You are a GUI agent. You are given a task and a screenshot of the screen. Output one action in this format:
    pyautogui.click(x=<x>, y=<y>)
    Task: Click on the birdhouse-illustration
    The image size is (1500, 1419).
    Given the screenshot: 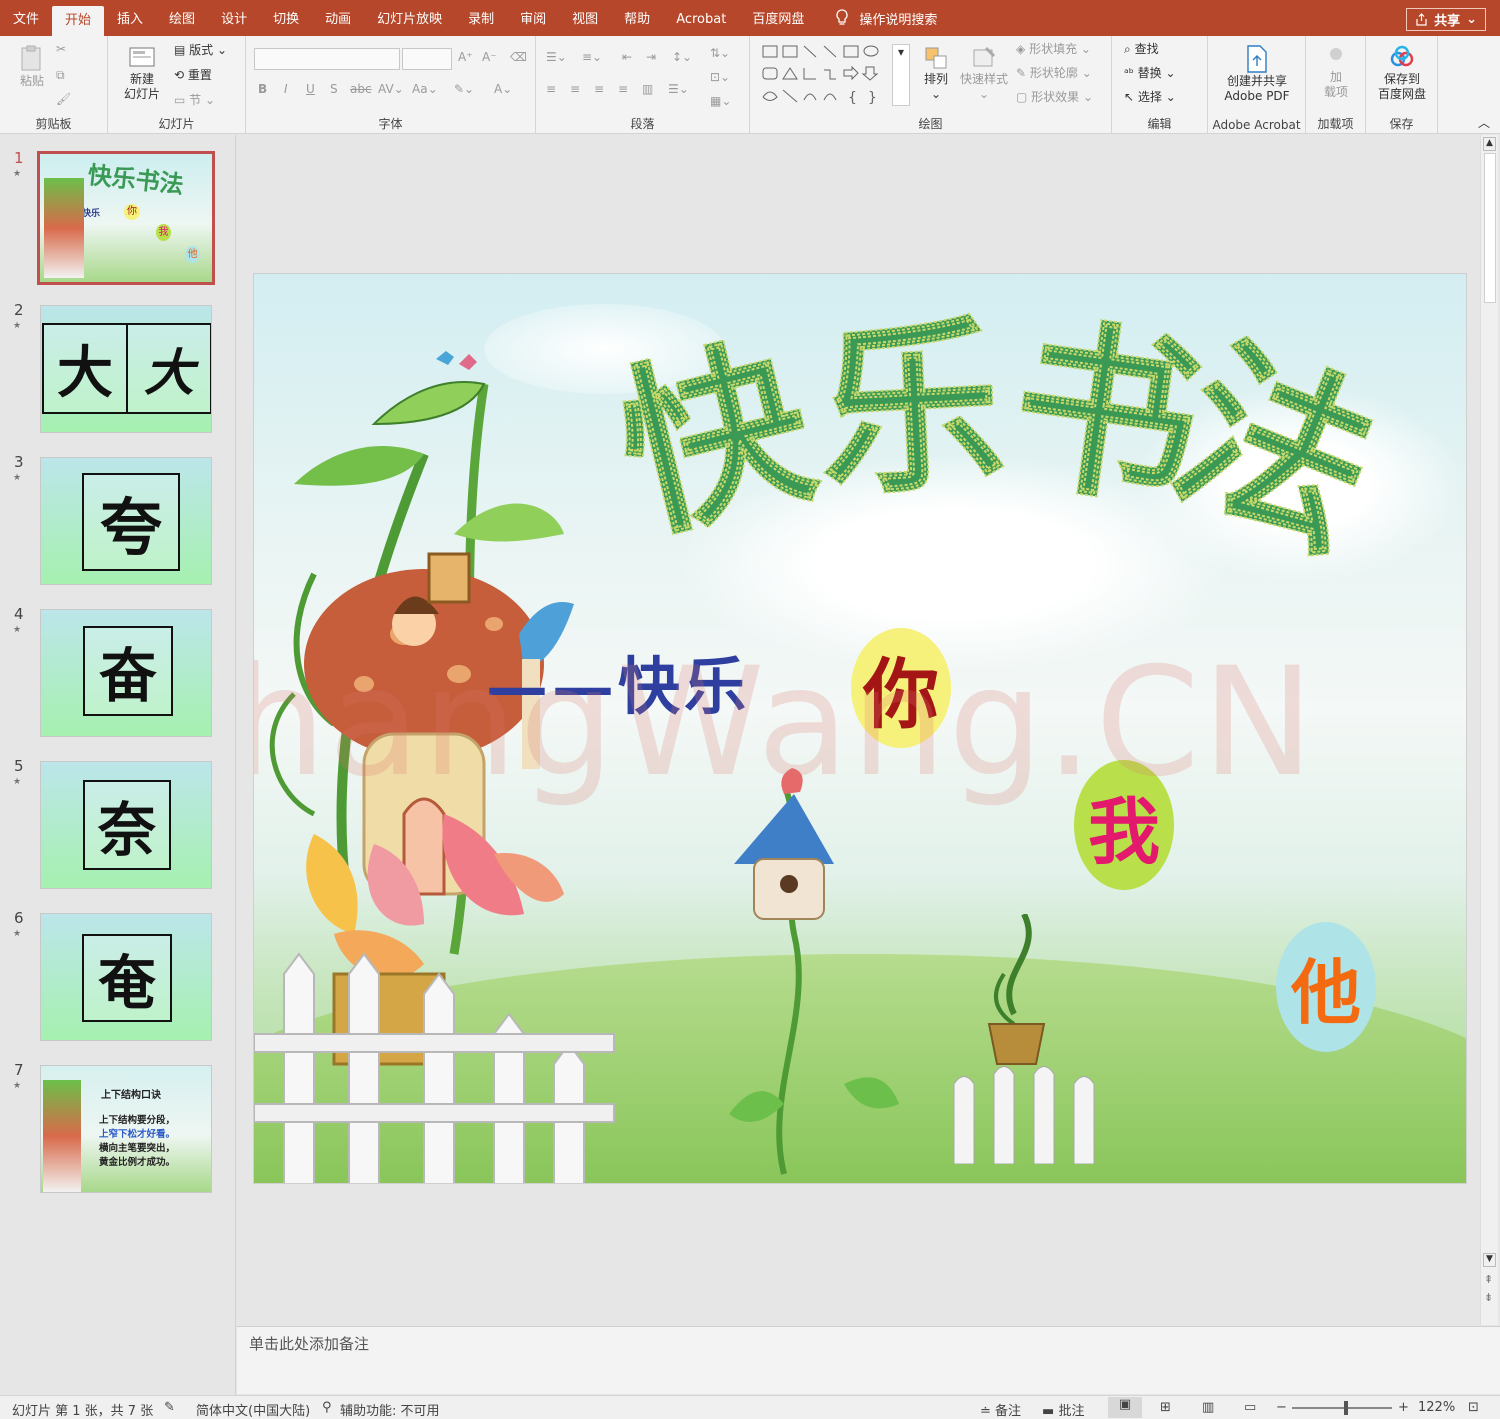 What is the action you would take?
    pyautogui.click(x=814, y=971)
    